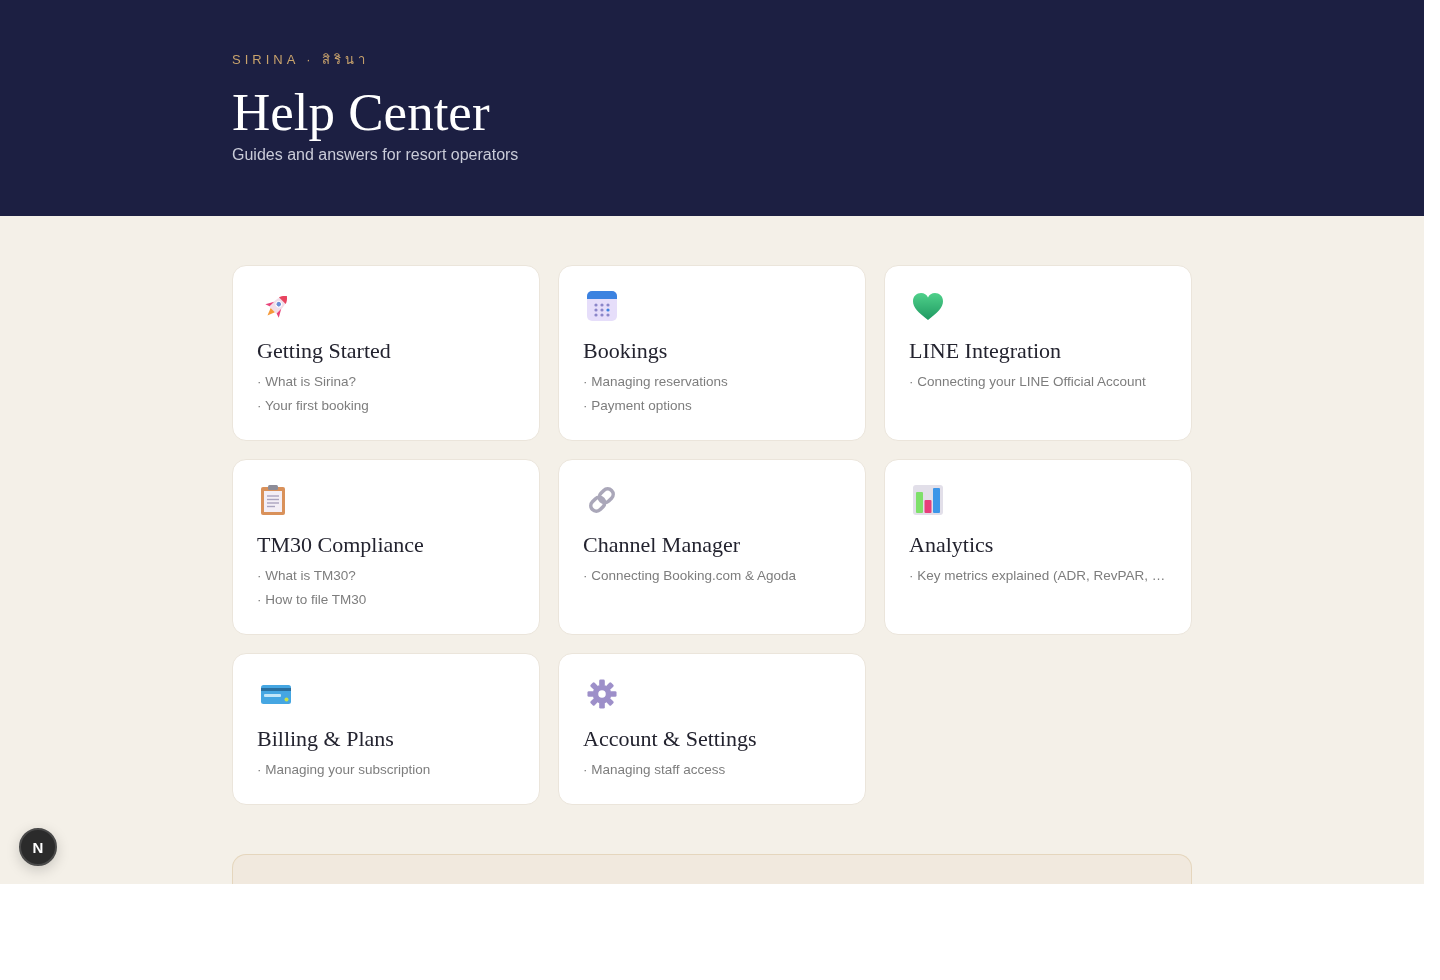 The height and width of the screenshot is (980, 1440). What do you see at coordinates (690, 576) in the screenshot?
I see `article-link: · Connecting Booking.com & Agoda` at bounding box center [690, 576].